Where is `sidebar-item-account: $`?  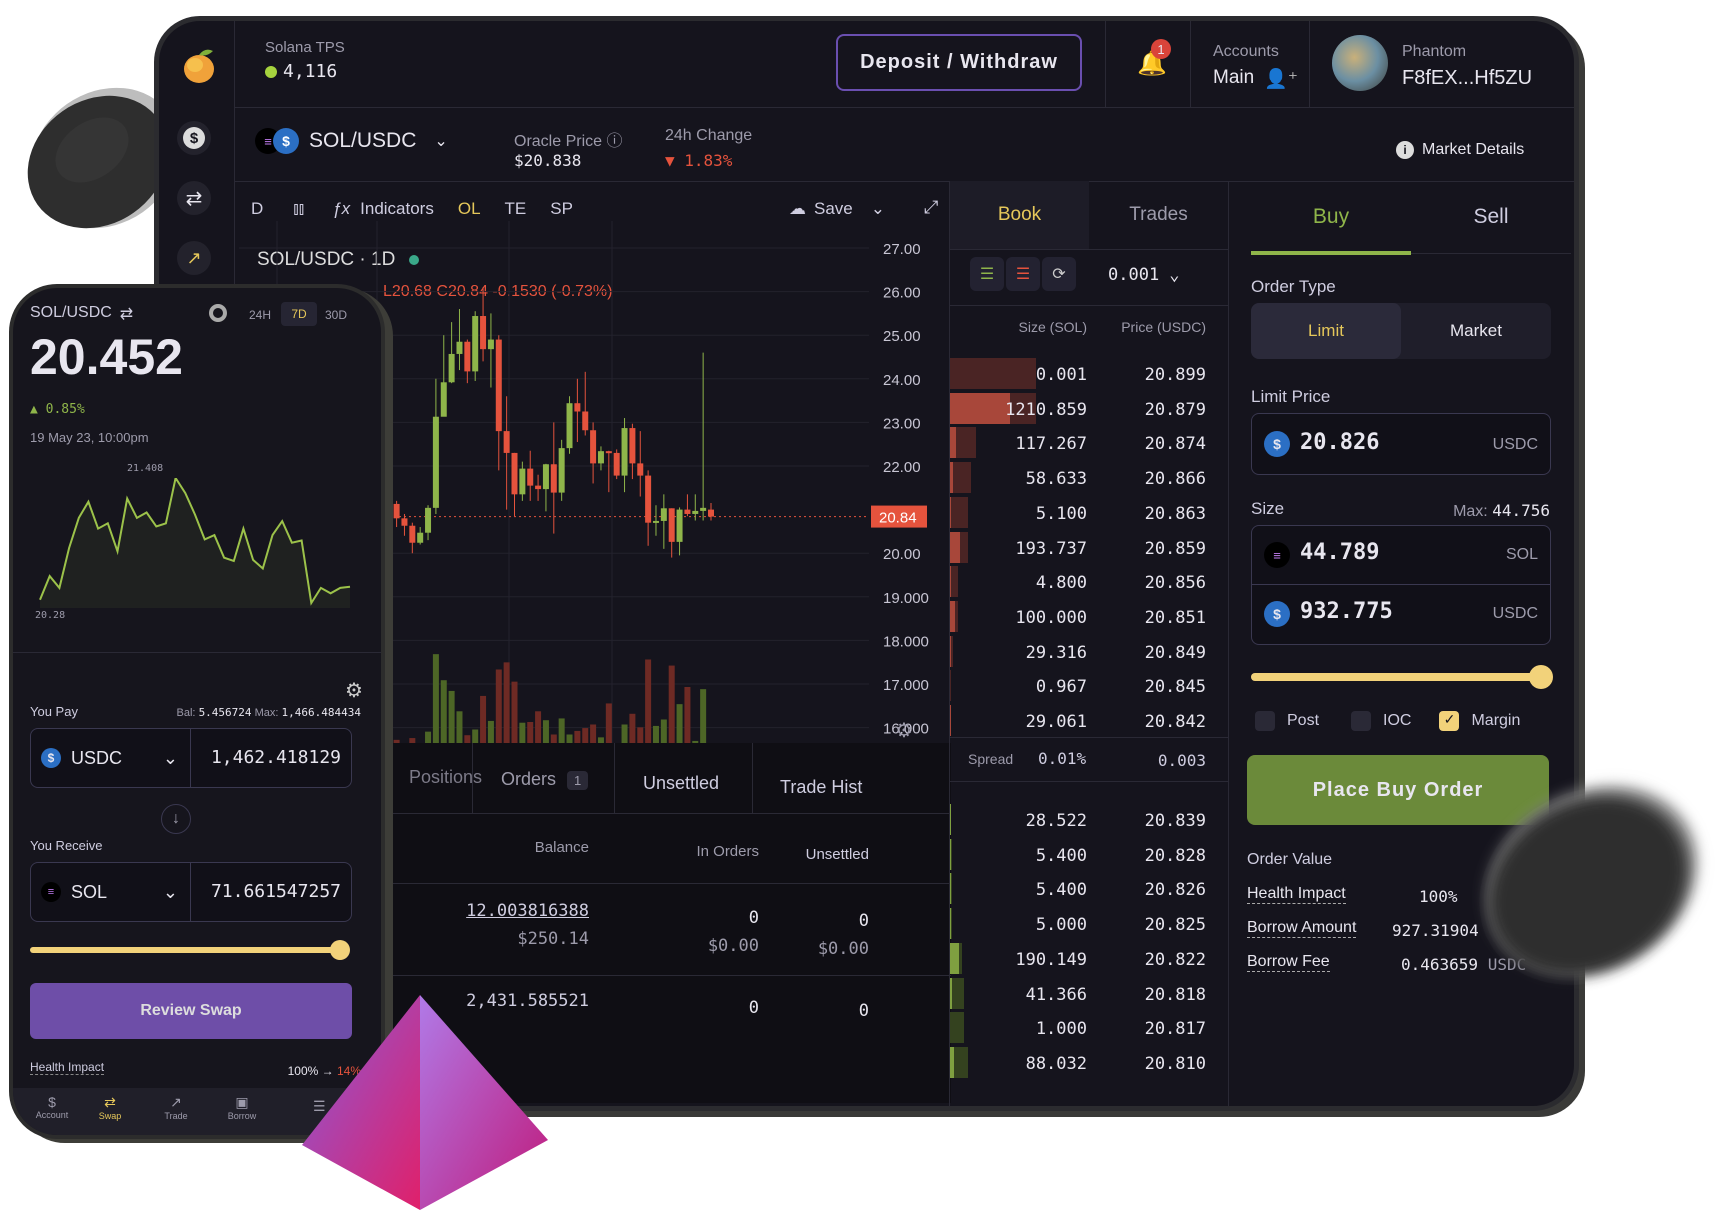 sidebar-item-account: $ is located at coordinates (194, 138).